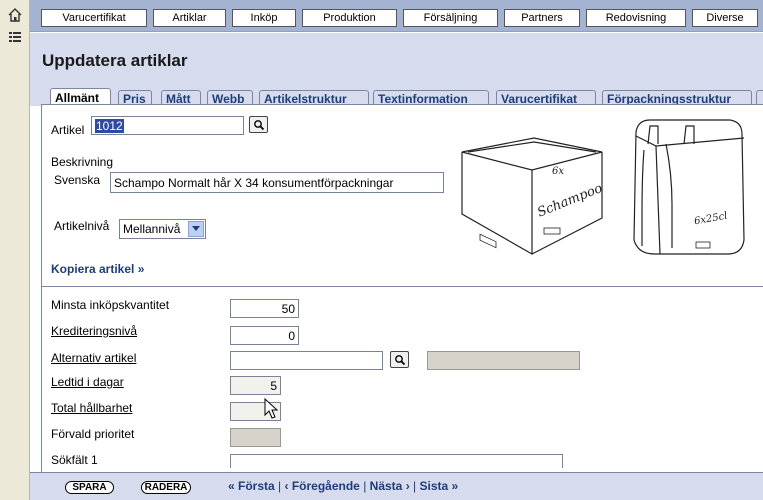 The height and width of the screenshot is (500, 763). I want to click on alternative-article-label: Alternativ artikel, so click(93, 358).